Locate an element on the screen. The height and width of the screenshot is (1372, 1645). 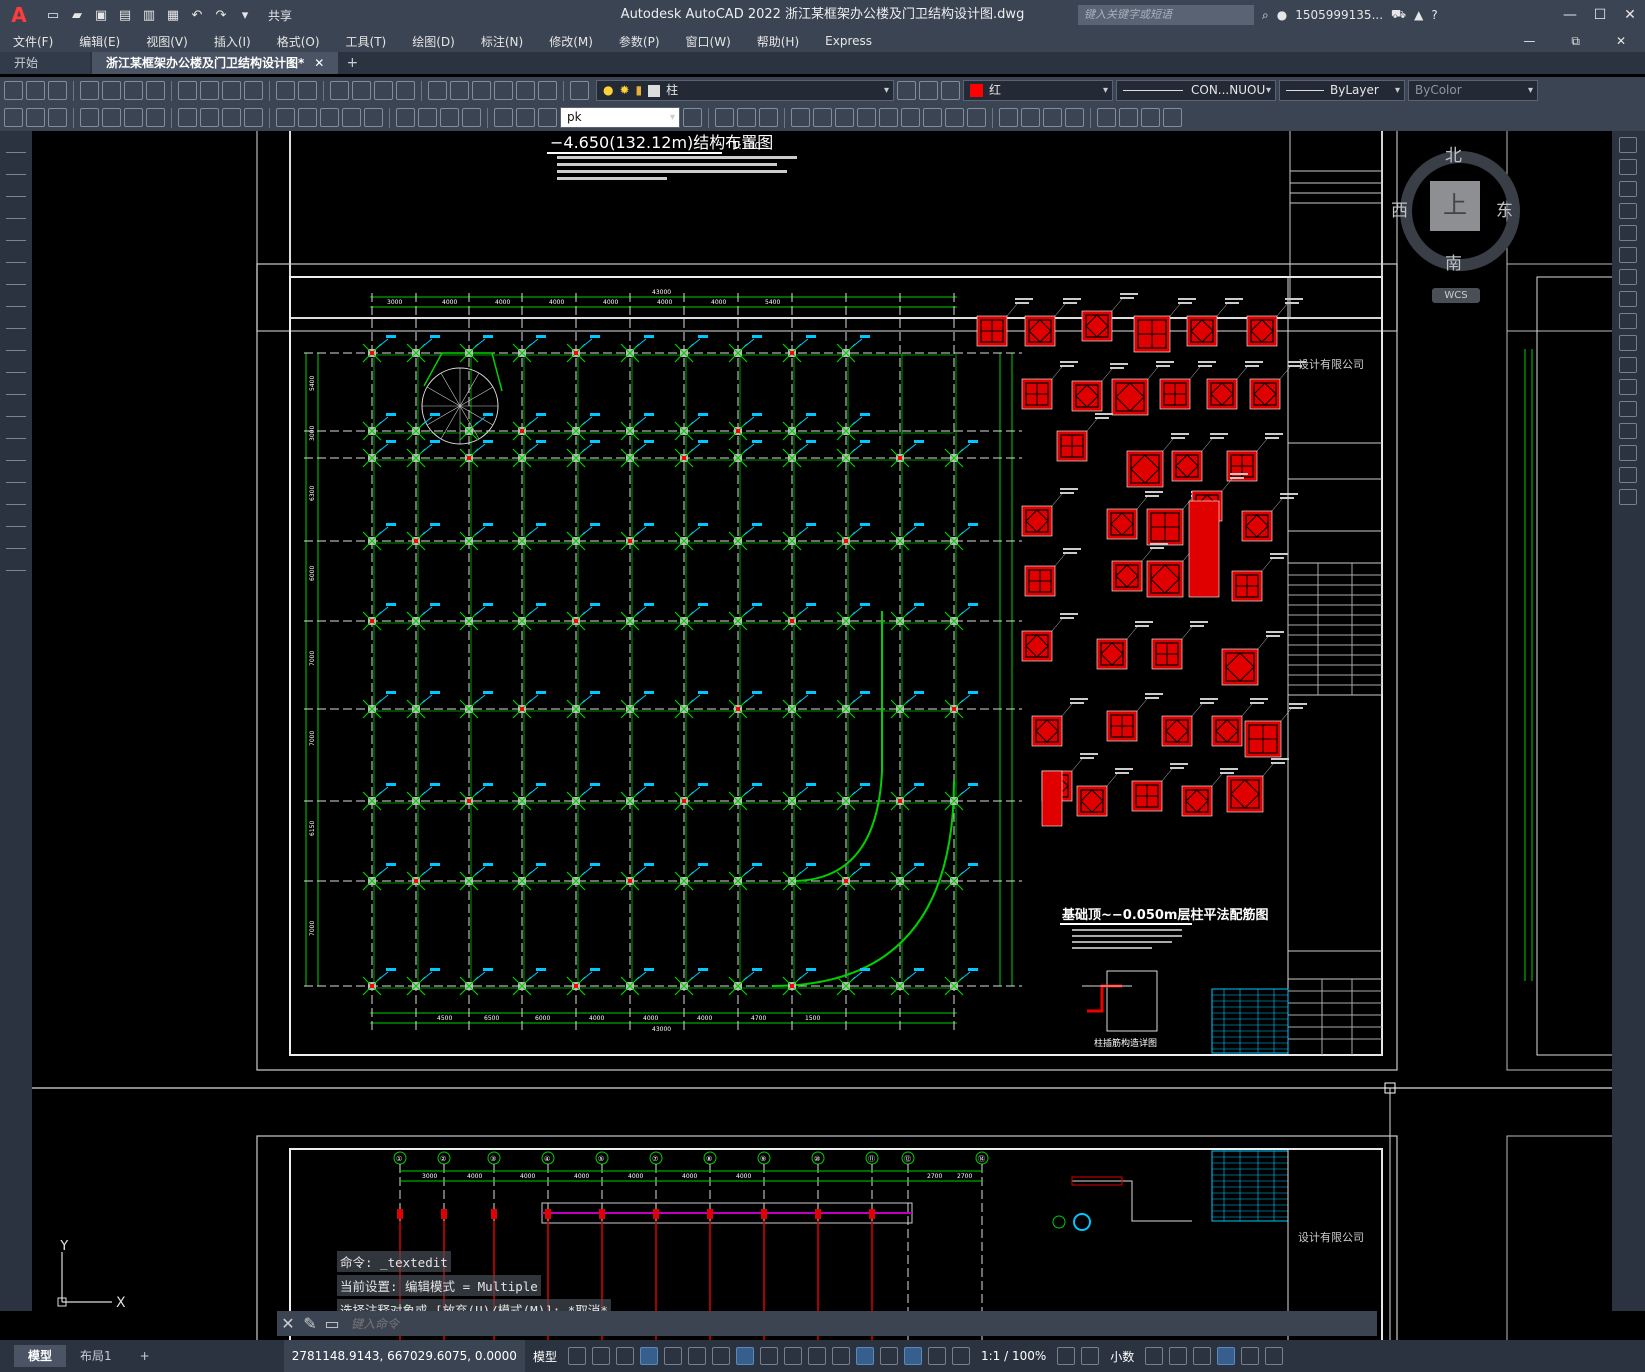
radius-dim-icon is located at coordinates (187, 117).